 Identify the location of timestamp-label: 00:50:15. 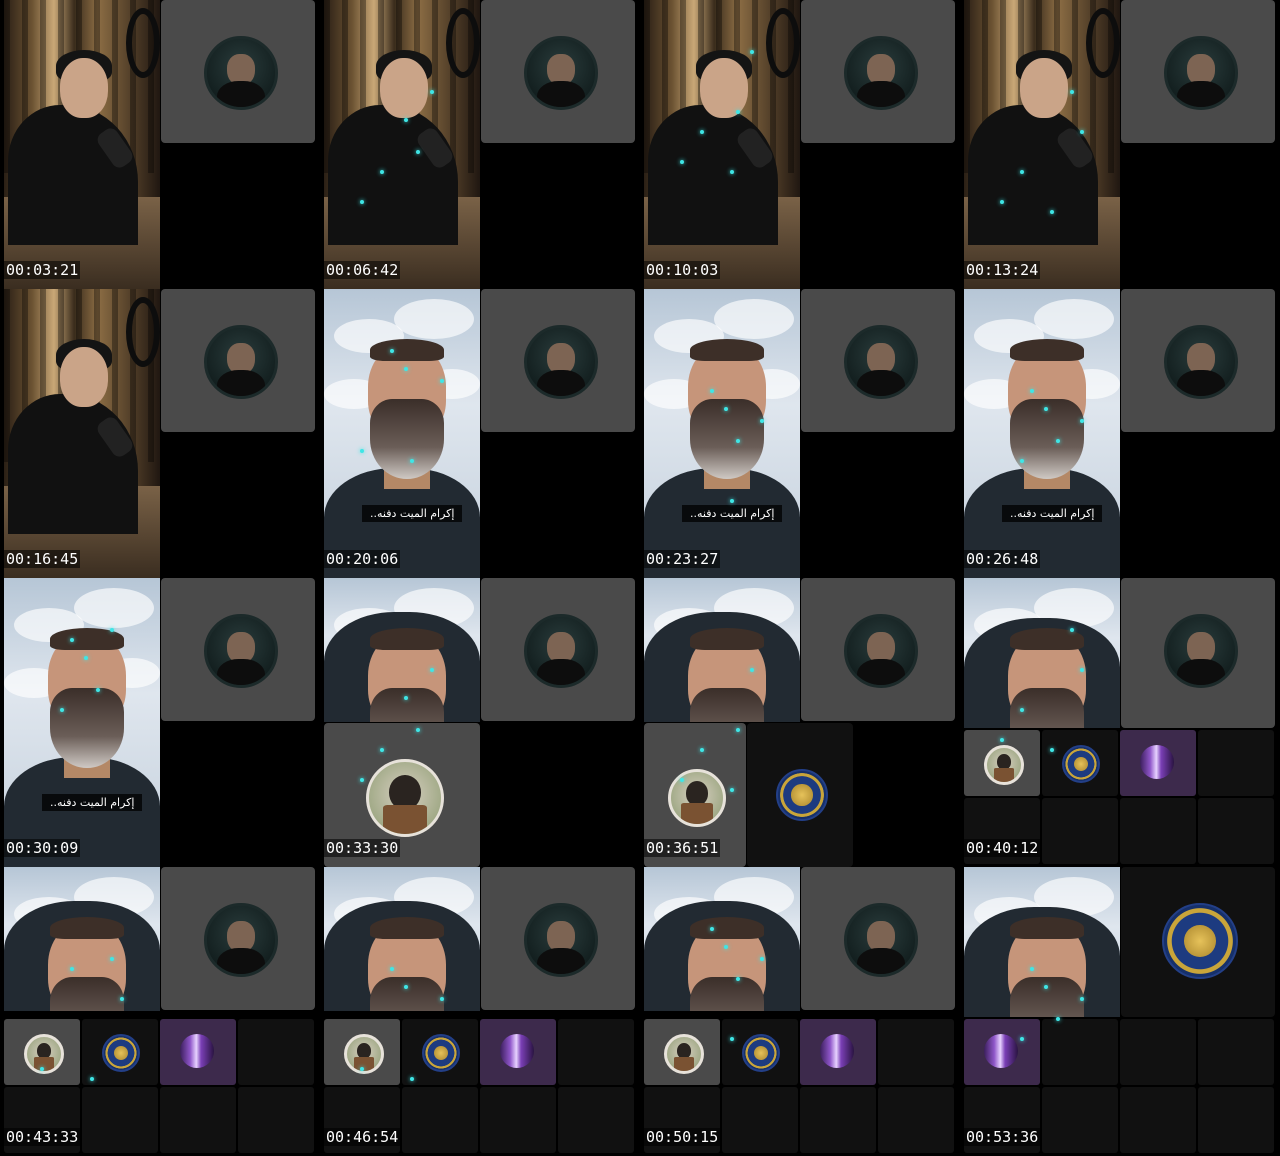
(682, 1137).